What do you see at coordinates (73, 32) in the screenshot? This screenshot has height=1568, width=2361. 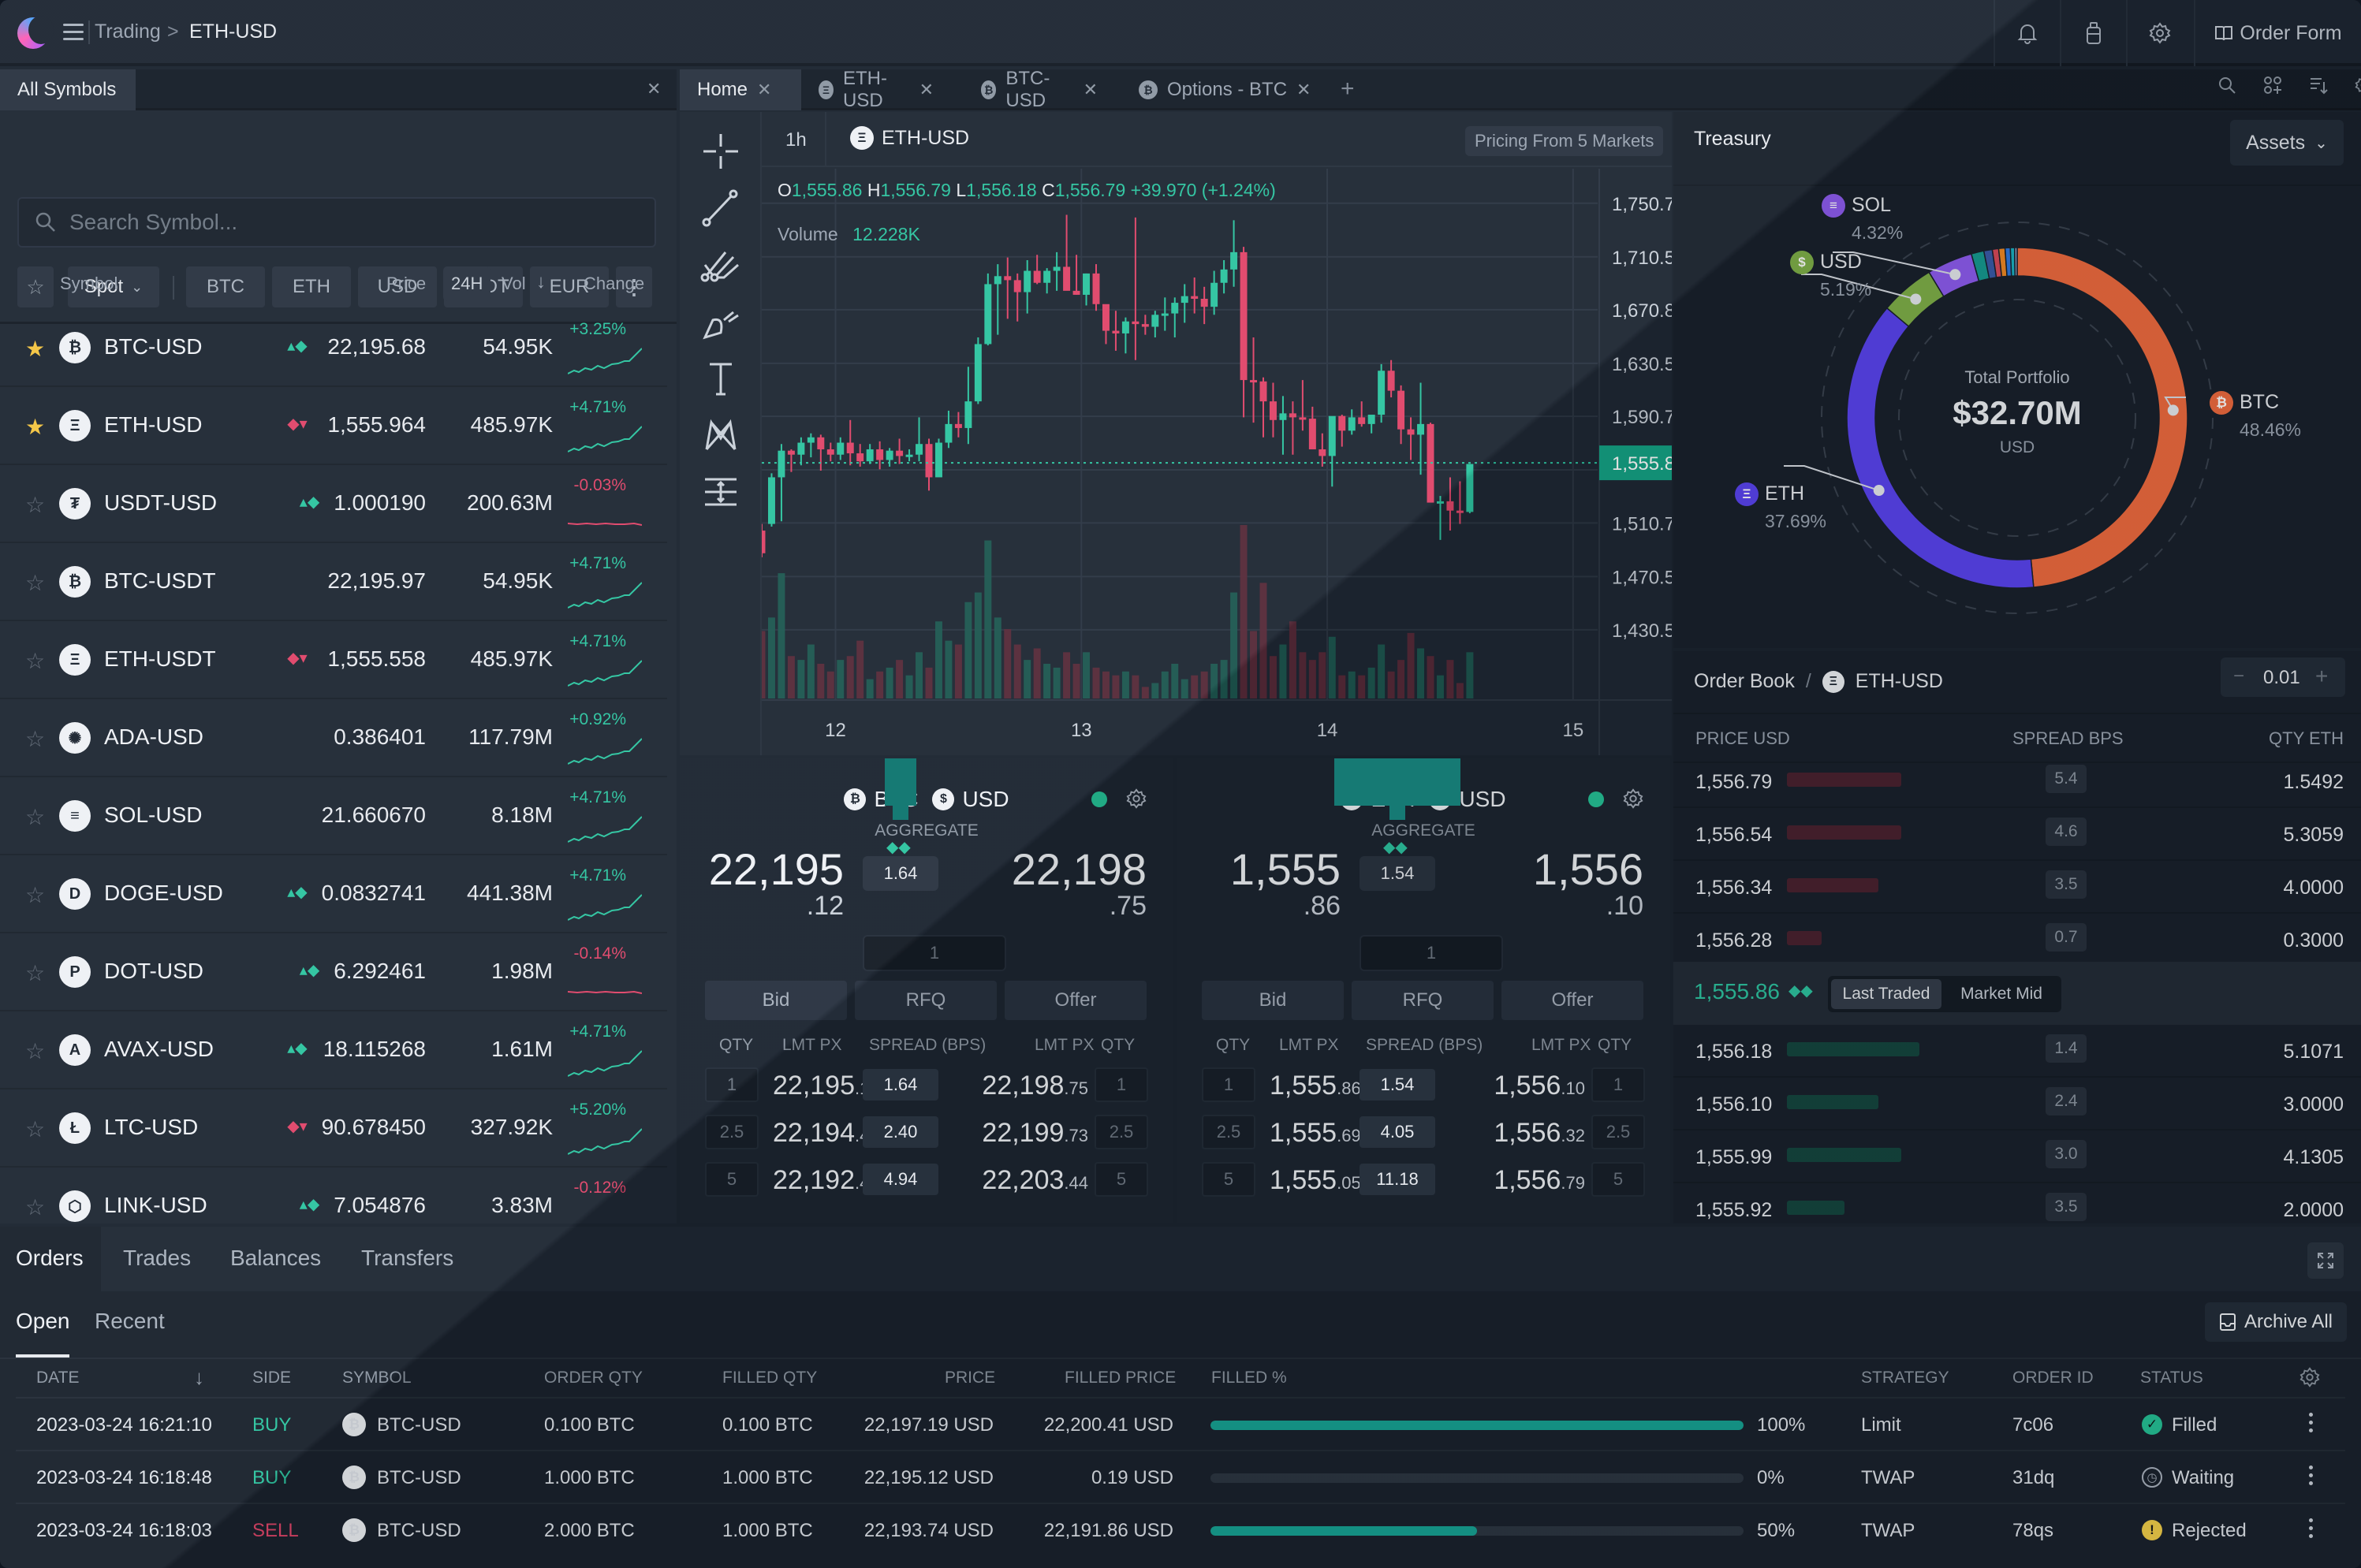 I see `menu-icon` at bounding box center [73, 32].